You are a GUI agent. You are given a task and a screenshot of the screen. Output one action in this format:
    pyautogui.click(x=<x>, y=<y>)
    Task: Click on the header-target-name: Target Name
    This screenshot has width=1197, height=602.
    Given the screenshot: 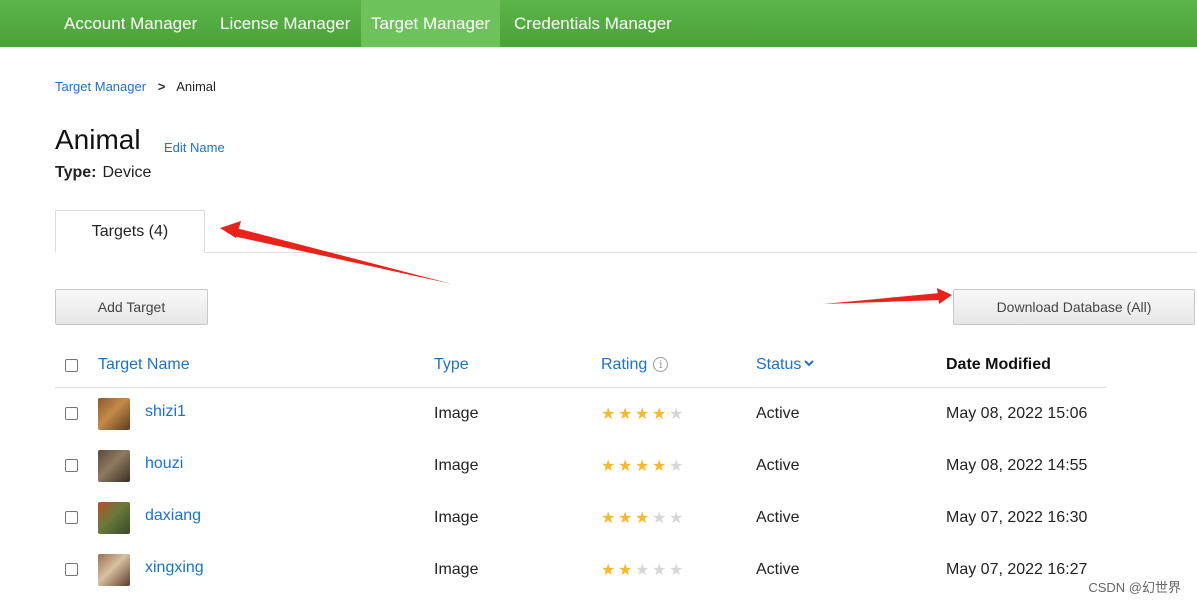 What is the action you would take?
    pyautogui.click(x=144, y=365)
    